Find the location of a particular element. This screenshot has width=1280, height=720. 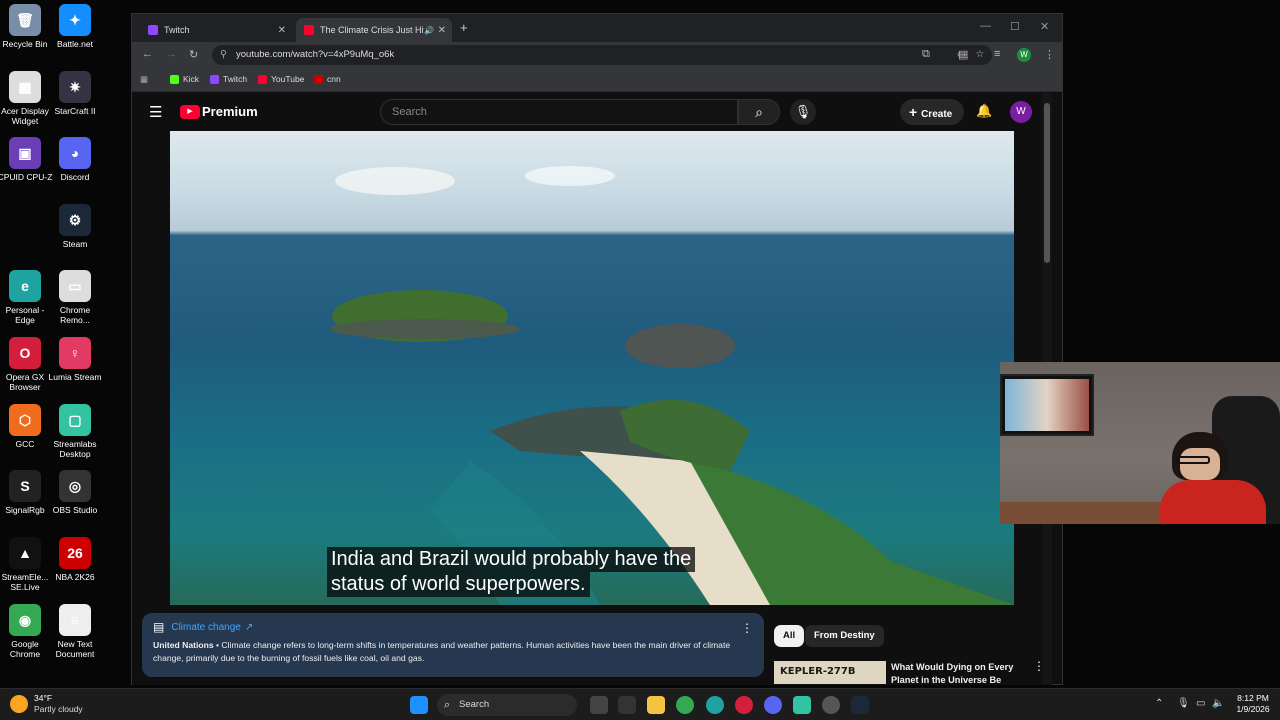

desktop-icon-label: StreamEle... SE.Live is located at coordinates (25, 582).